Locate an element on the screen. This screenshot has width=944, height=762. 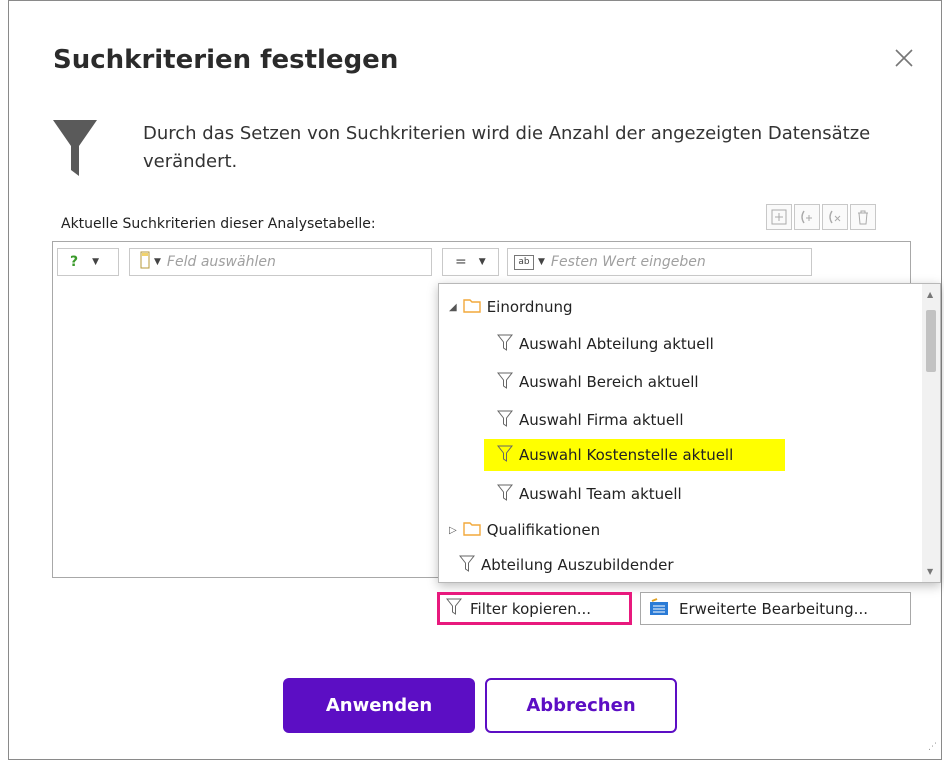
folder-qualifikationen: ▷ Qualifikationen is located at coordinates (524, 530).